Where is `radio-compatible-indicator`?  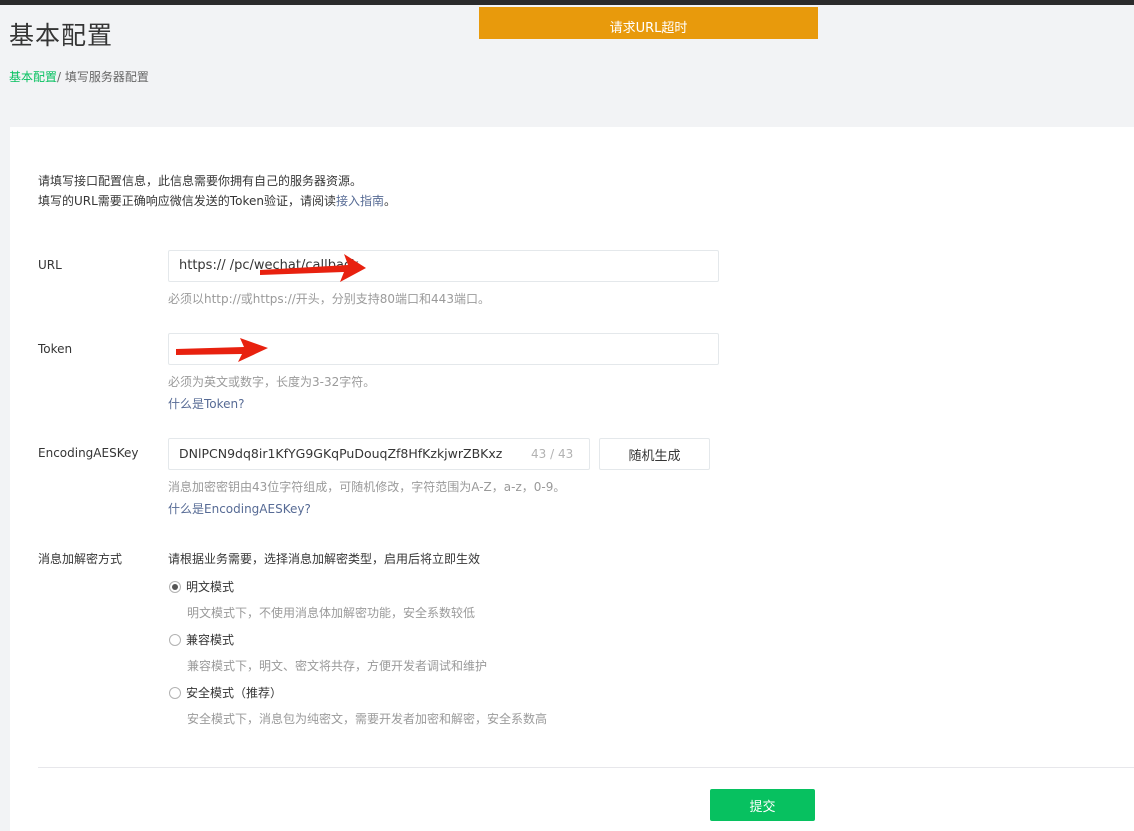 radio-compatible-indicator is located at coordinates (175, 639).